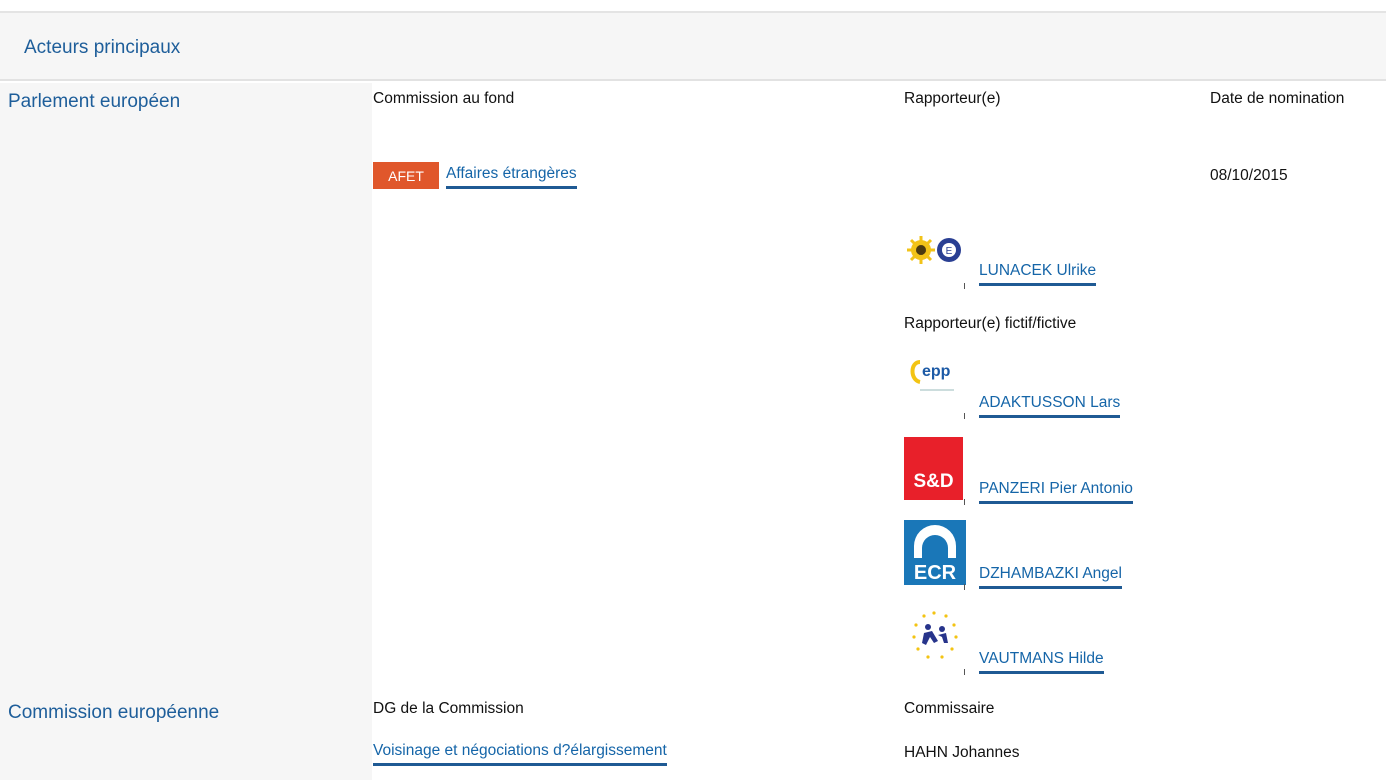 This screenshot has width=1386, height=780. I want to click on date-column-header: Date de nomination, so click(1277, 98).